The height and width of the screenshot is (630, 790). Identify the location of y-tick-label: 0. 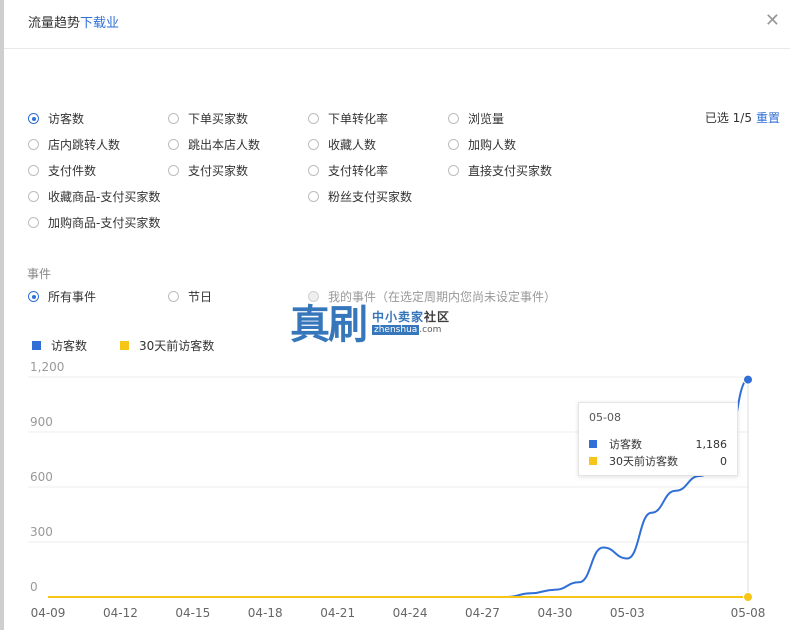
(34, 587).